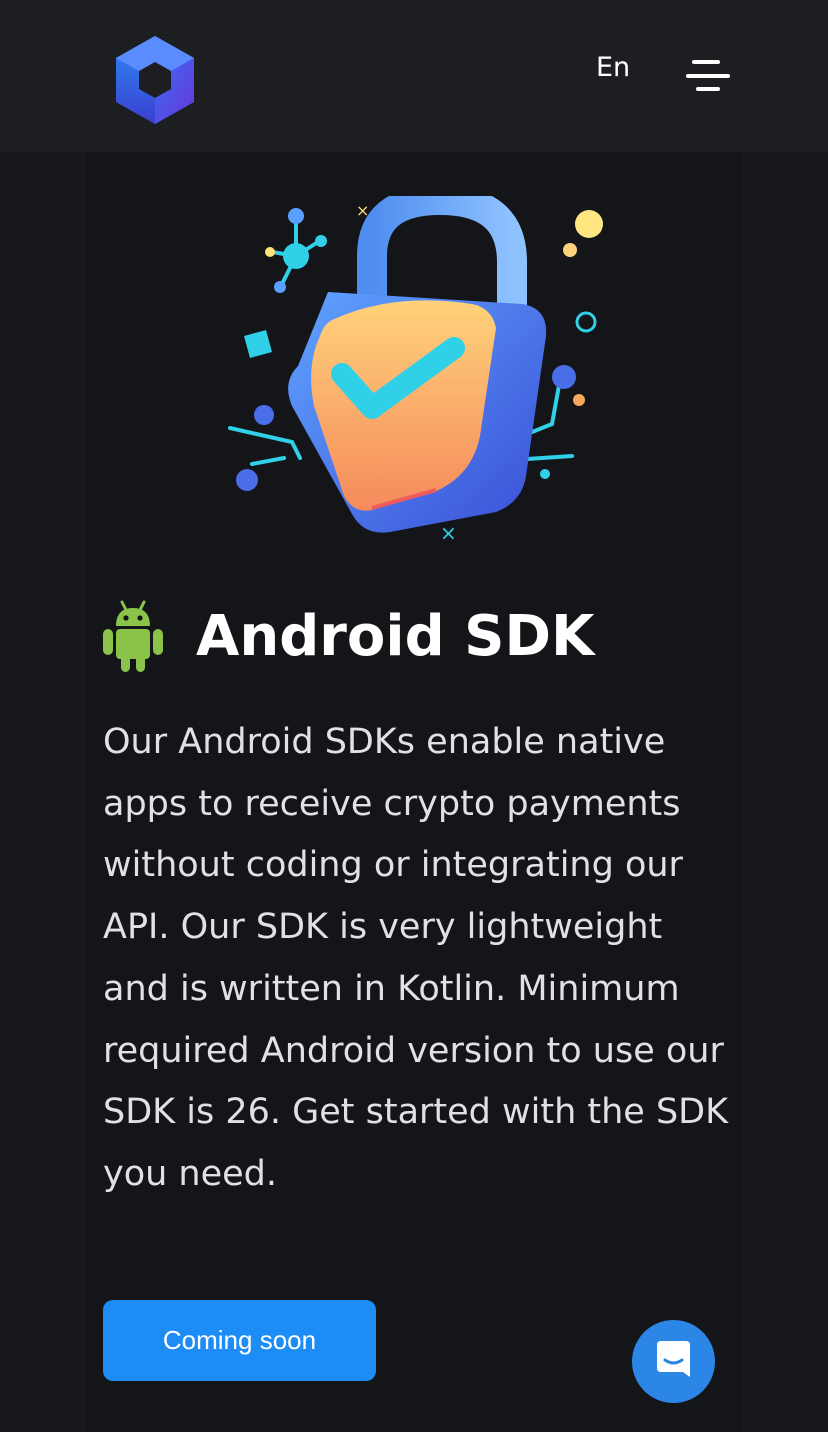 This screenshot has width=828, height=1432. I want to click on site-header: En, so click(414, 76).